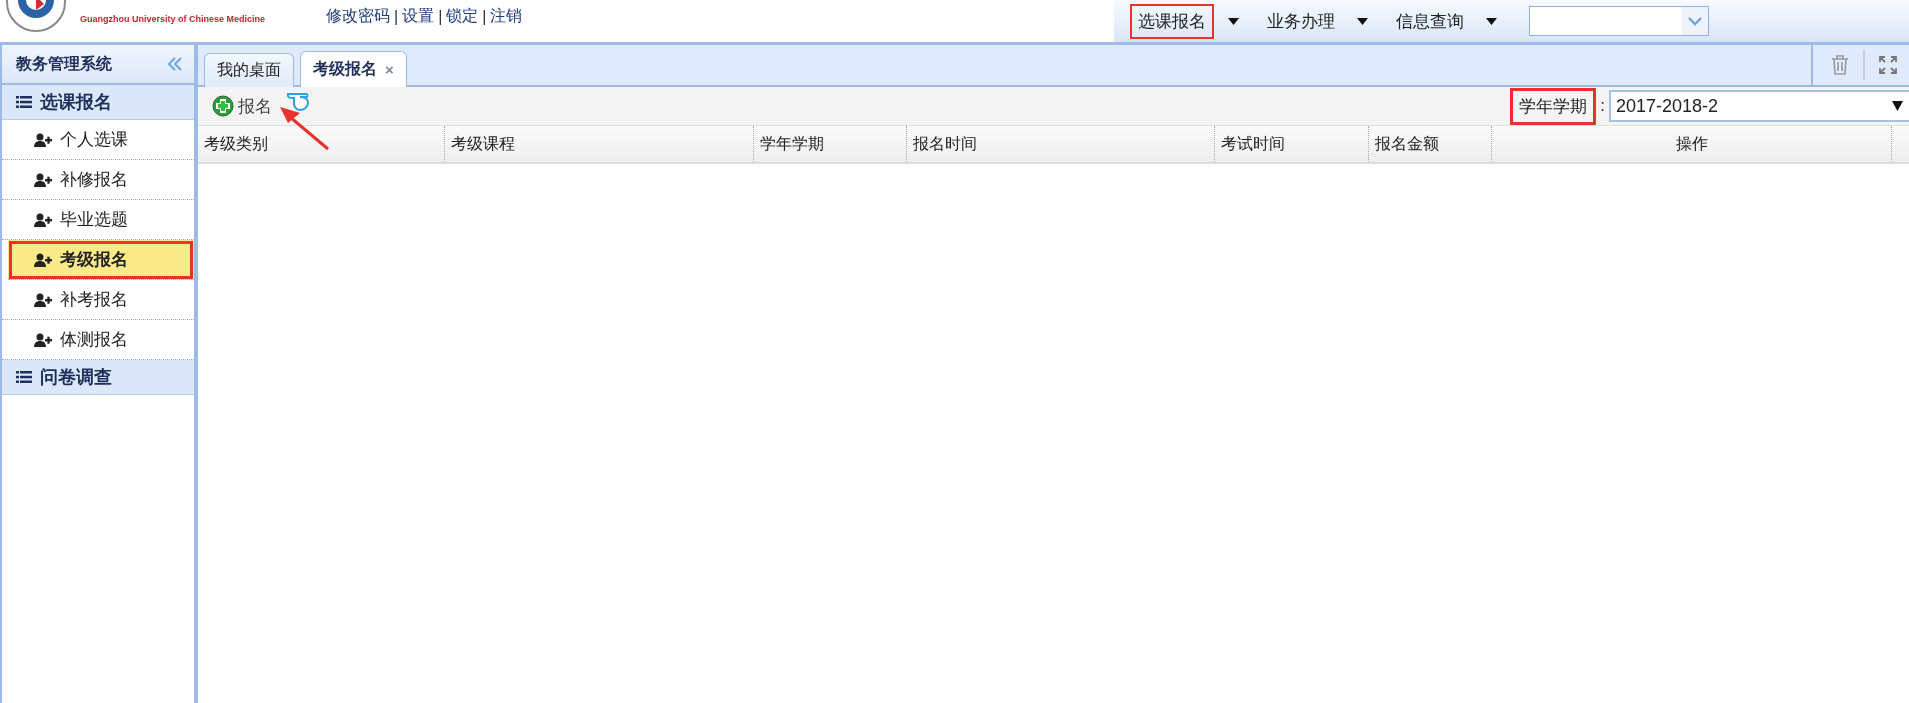 The width and height of the screenshot is (1909, 703). Describe the element at coordinates (1759, 106) in the screenshot. I see `term-select: 2017-2018-2` at that location.